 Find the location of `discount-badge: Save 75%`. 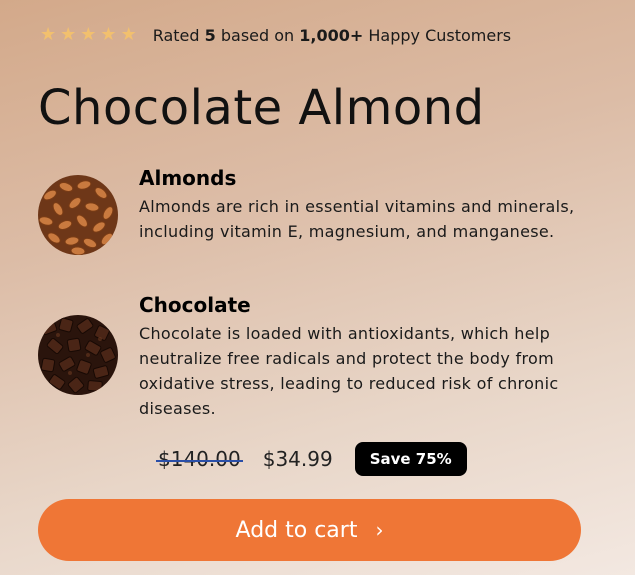

discount-badge: Save 75% is located at coordinates (410, 459).